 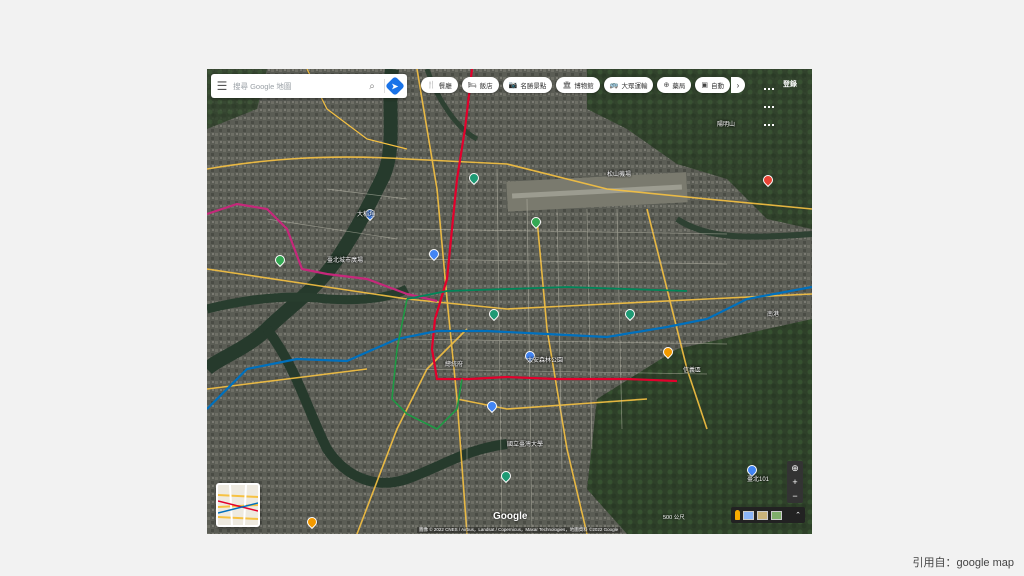 I want to click on apps-grid-icon, so click(x=769, y=102).